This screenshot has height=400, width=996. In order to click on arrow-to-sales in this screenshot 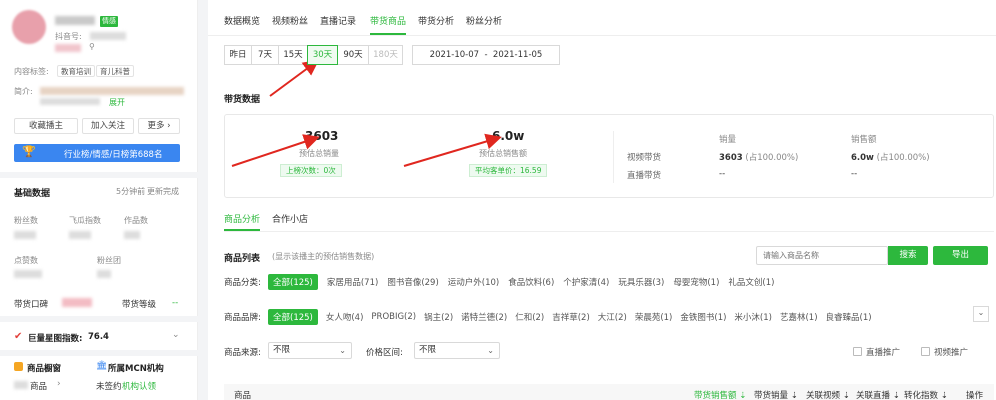, I will do `click(275, 150)`.